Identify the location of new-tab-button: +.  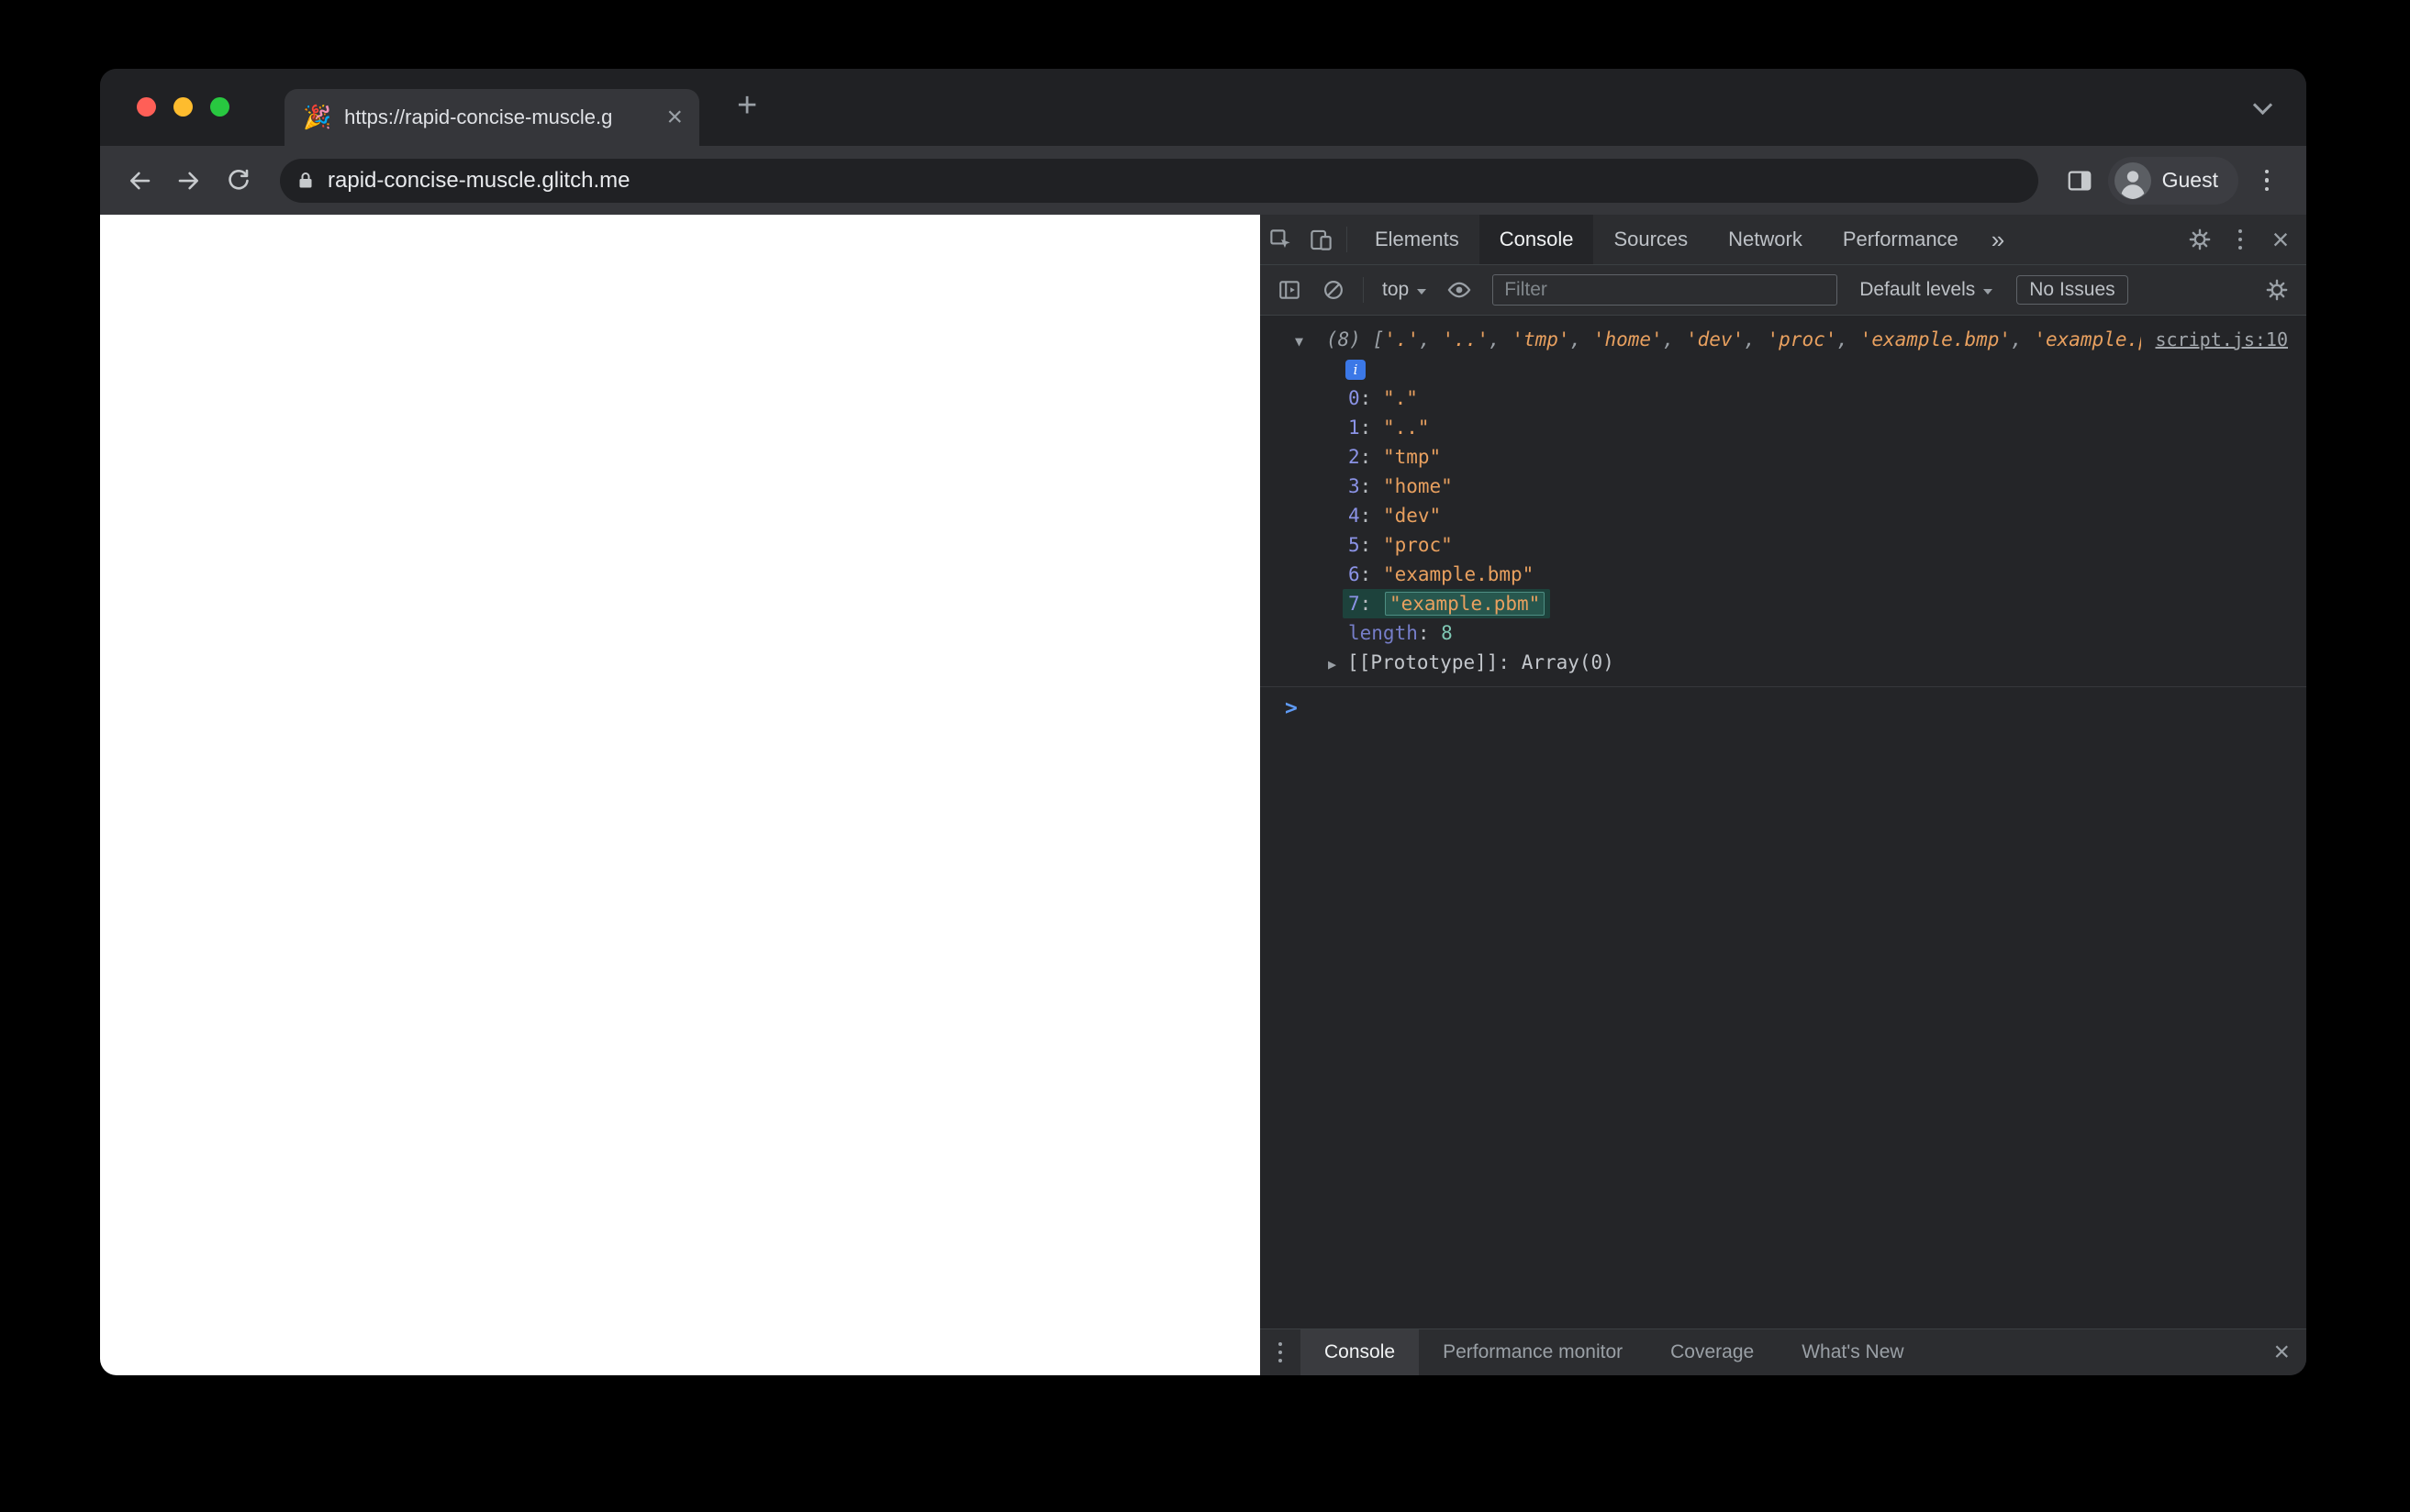
(747, 106).